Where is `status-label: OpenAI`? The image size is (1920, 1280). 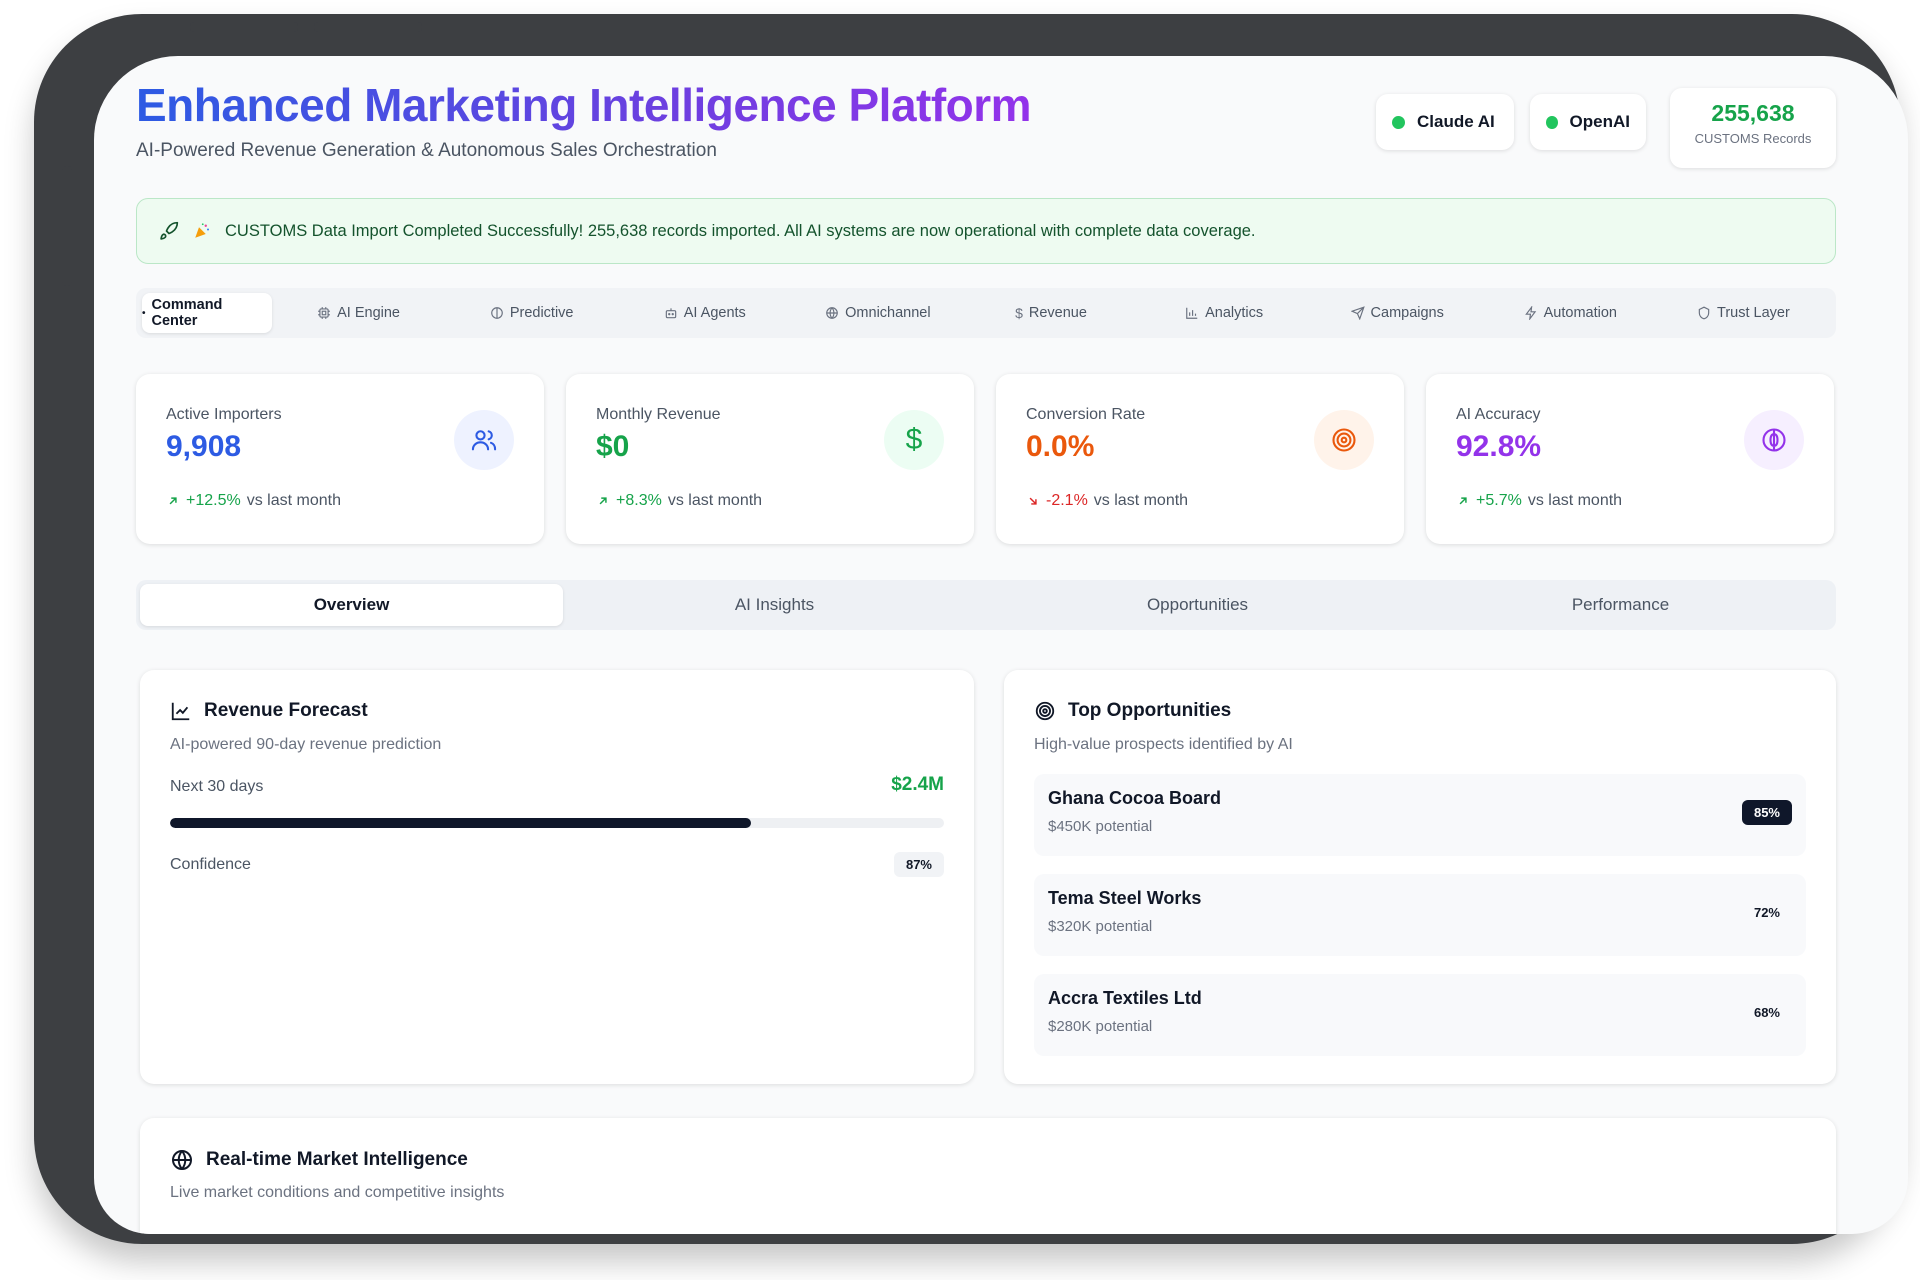 status-label: OpenAI is located at coordinates (1599, 121).